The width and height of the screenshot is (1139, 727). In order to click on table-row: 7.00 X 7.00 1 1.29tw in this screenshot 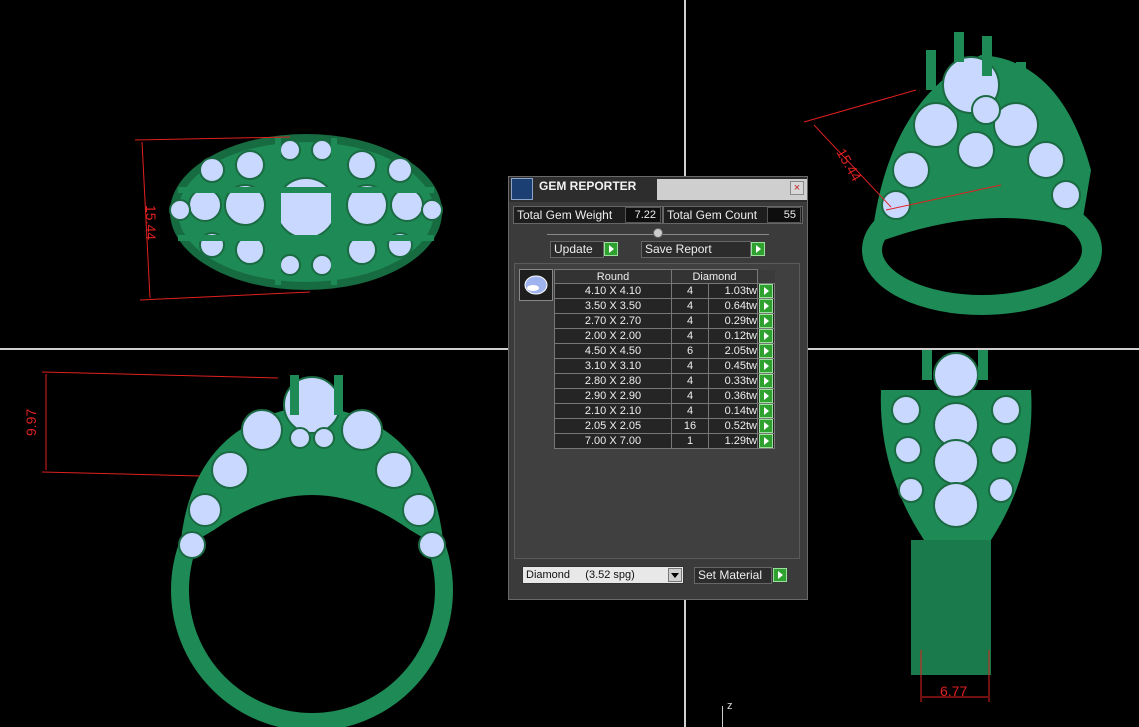, I will do `click(664, 441)`.